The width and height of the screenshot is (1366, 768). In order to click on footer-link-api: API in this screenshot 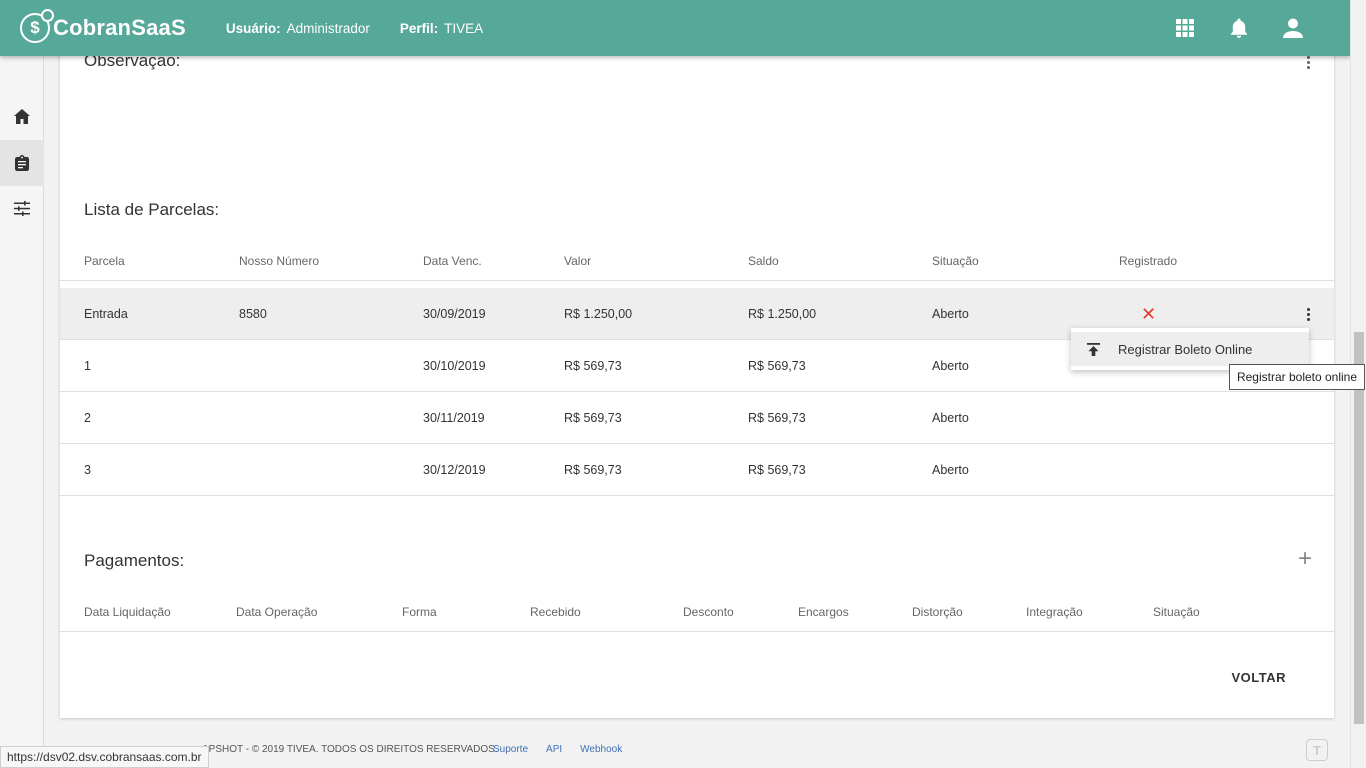, I will do `click(554, 749)`.